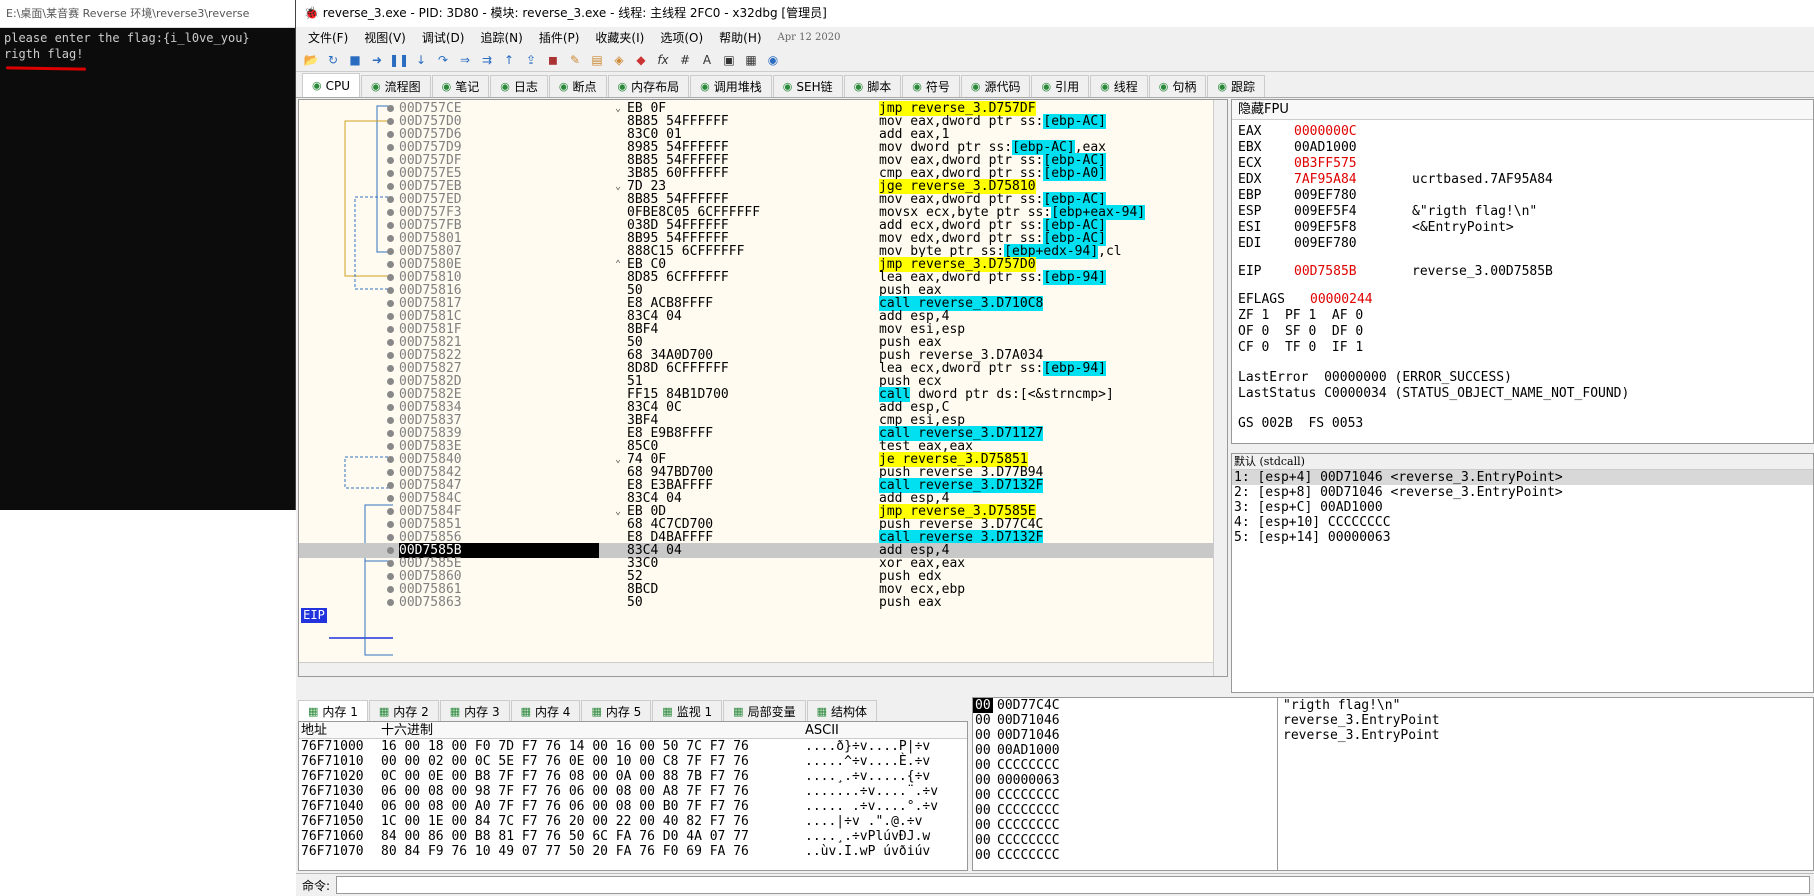 Image resolution: width=1814 pixels, height=896 pixels. Describe the element at coordinates (1073, 885) in the screenshot. I see `command-input` at that location.